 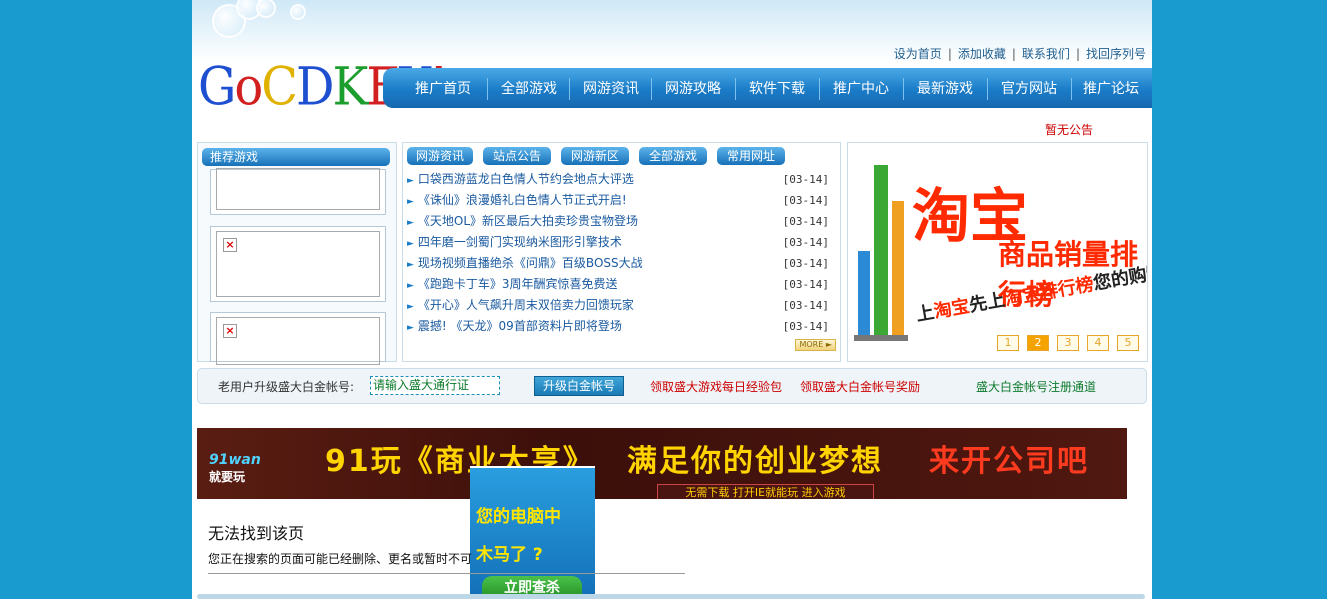 I want to click on taobao-ad: 淘宝 商品销量排行榜 上淘宝先上淘宝排行榜您的购物好助手! 1 2 3 4 5, so click(x=997, y=252).